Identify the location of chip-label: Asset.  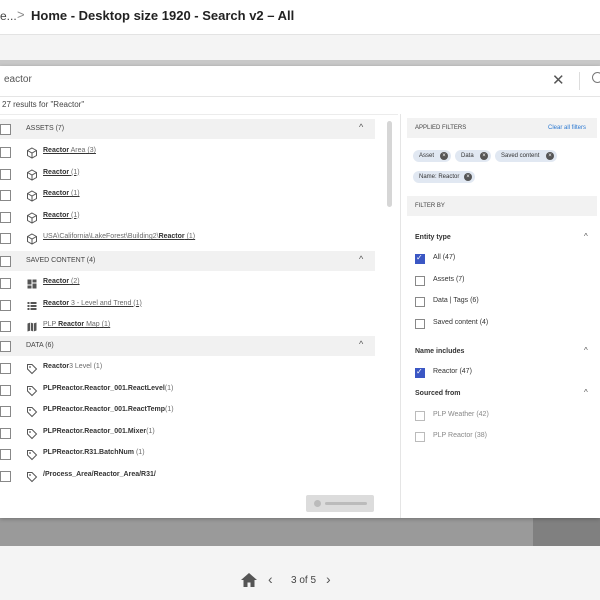
(427, 156).